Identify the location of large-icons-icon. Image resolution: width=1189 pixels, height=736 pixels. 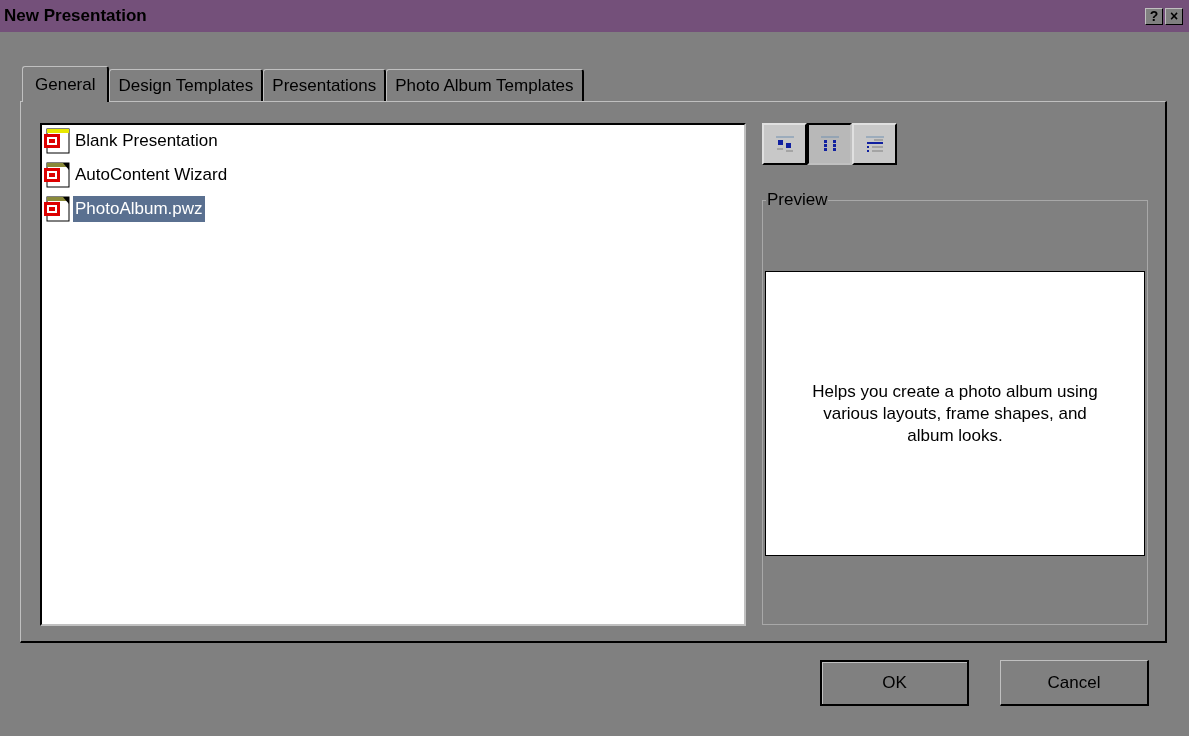
(784, 144).